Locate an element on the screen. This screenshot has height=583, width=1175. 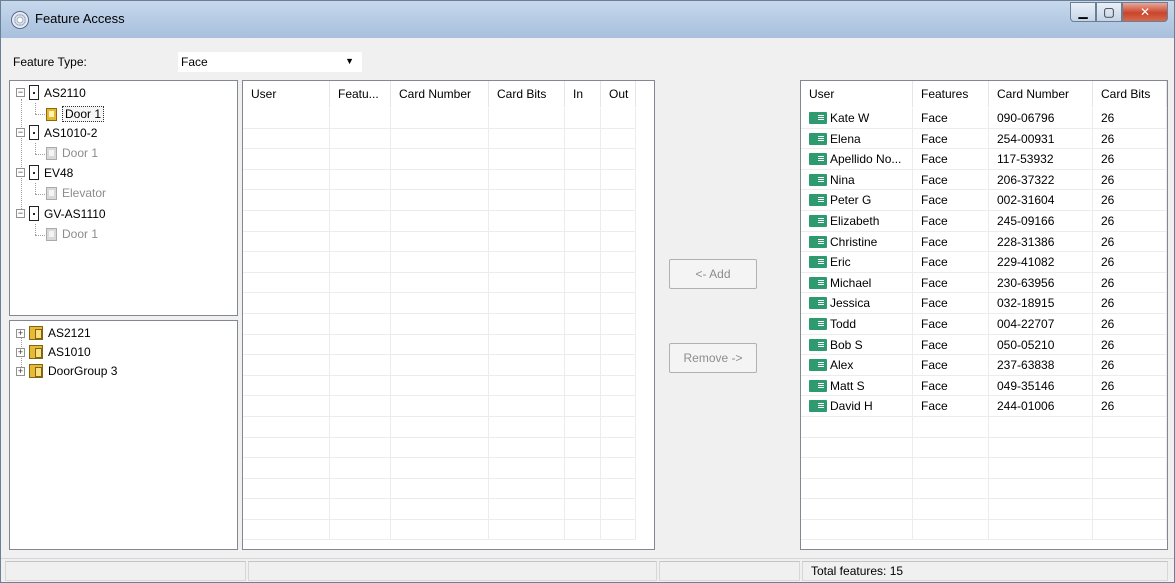
card-number-cell: 229-41082 is located at coordinates (1041, 262).